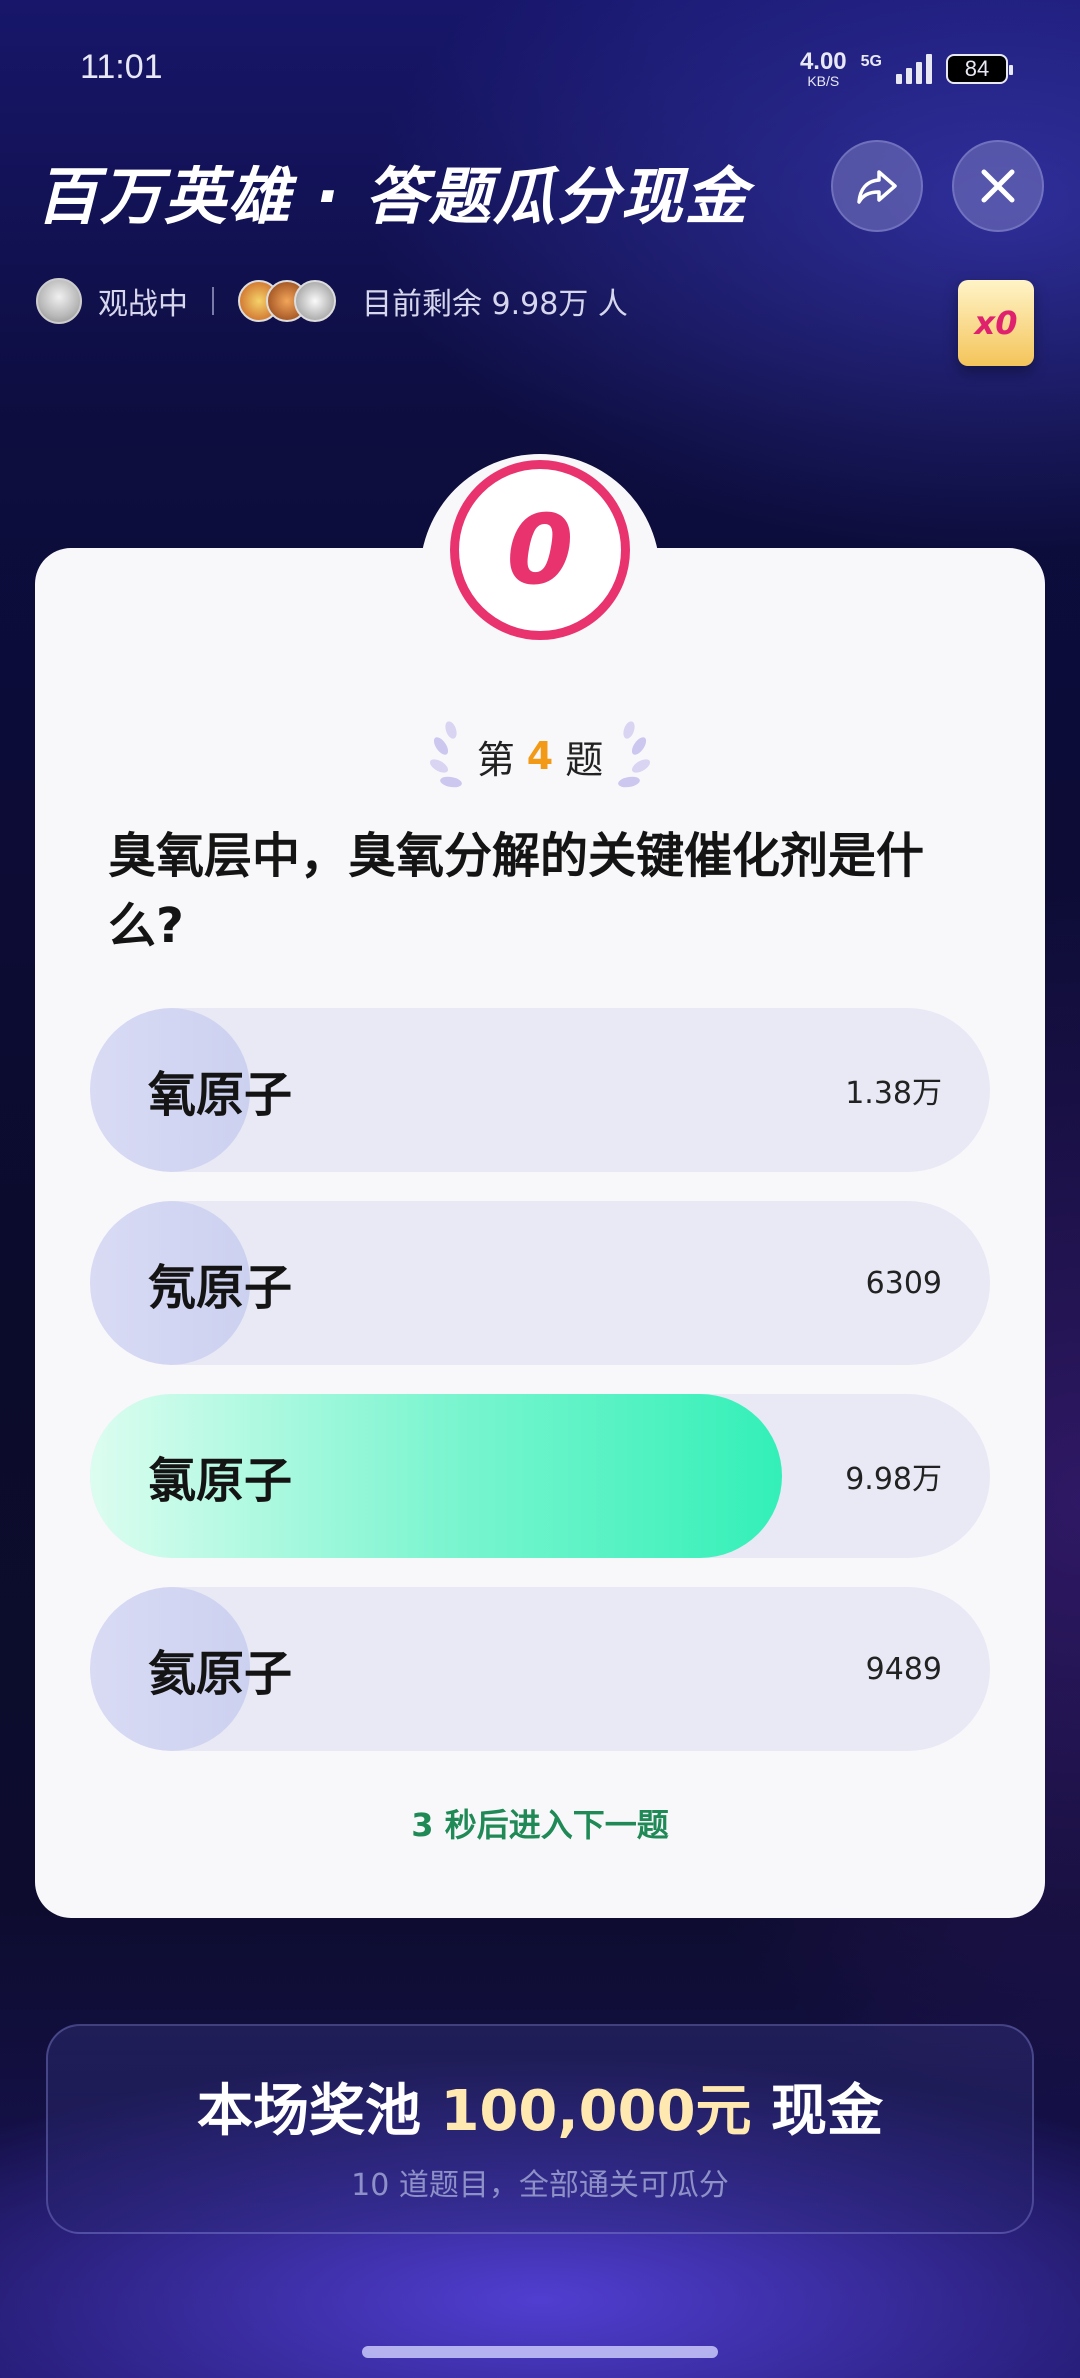 The image size is (1080, 2378). I want to click on share-button, so click(877, 186).